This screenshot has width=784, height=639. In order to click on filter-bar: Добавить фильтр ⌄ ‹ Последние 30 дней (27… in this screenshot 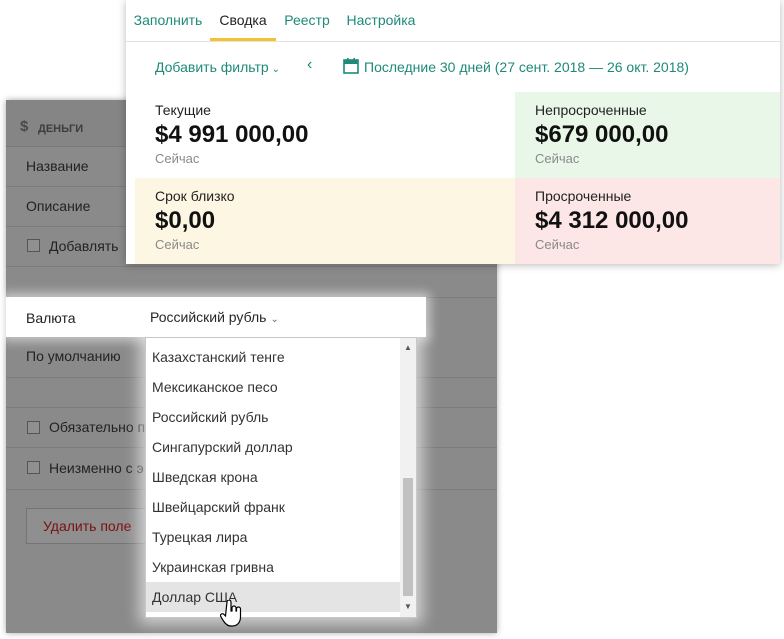, I will do `click(453, 66)`.